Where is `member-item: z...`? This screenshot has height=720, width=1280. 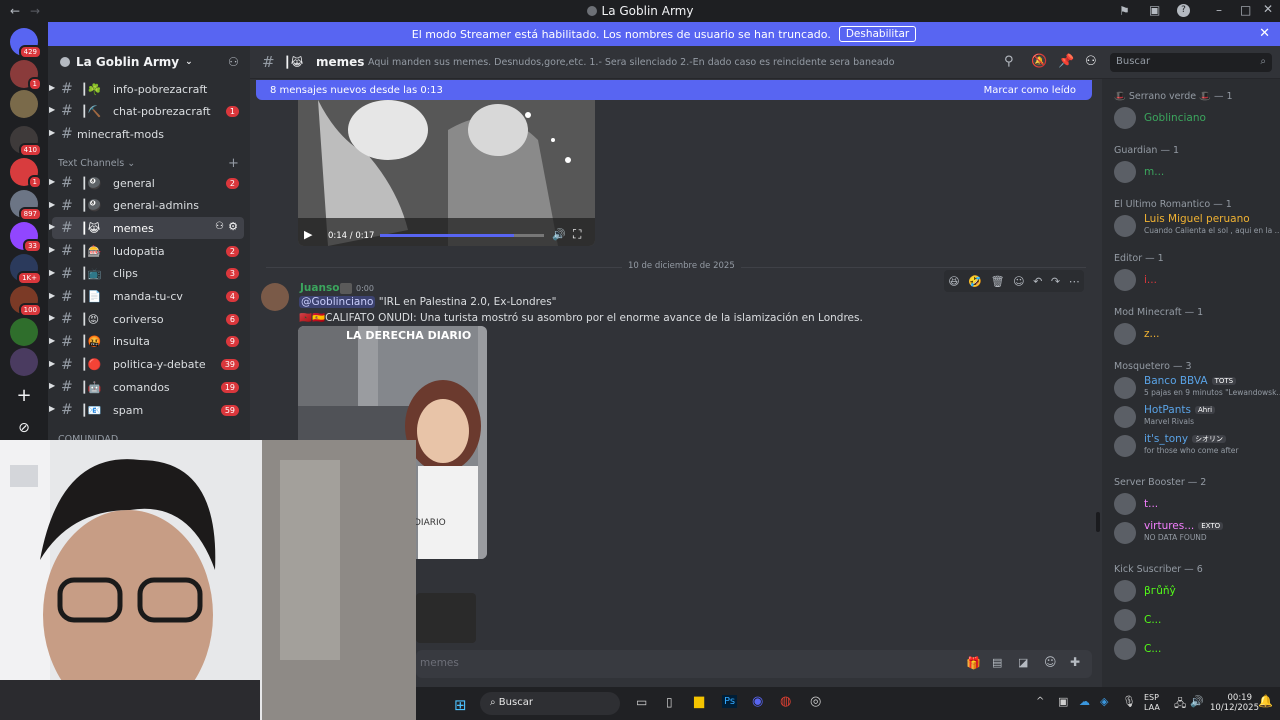 member-item: z... is located at coordinates (1196, 337).